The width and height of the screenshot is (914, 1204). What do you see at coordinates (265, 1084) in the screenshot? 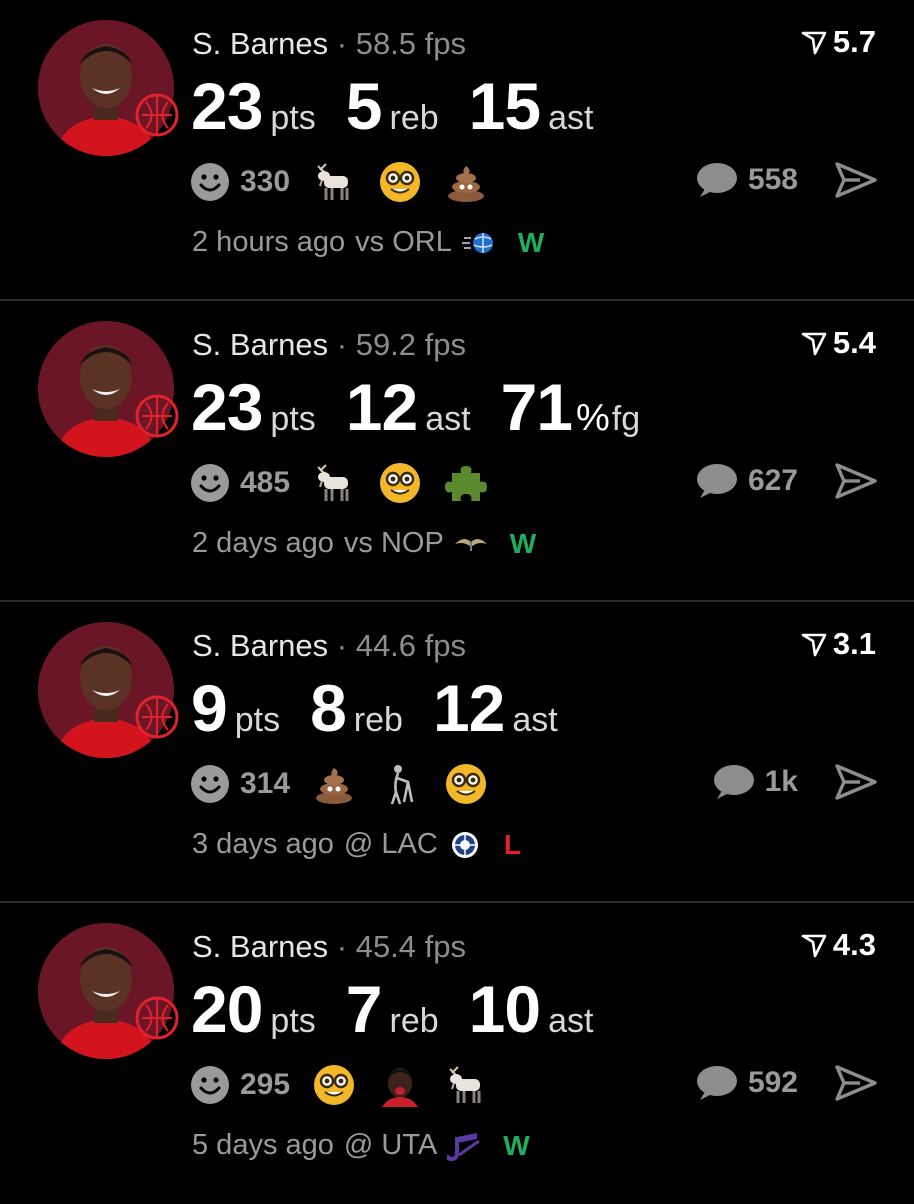
I see `reaction-count: 295` at bounding box center [265, 1084].